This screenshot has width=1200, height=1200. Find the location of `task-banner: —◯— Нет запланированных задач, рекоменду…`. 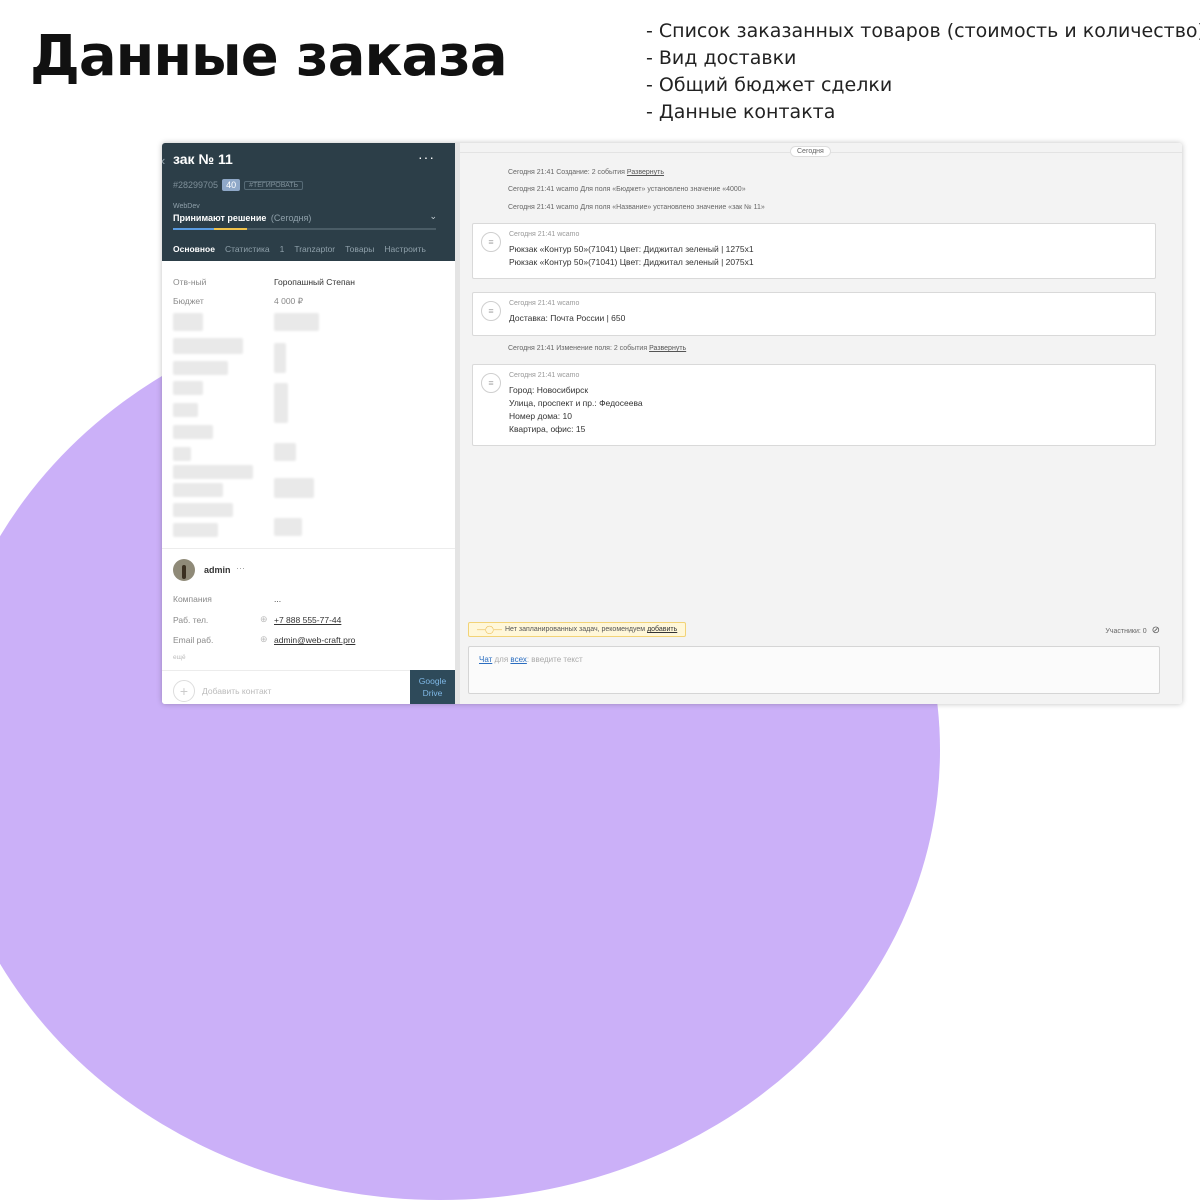

task-banner: —◯— Нет запланированных задач, рекоменду… is located at coordinates (577, 629).